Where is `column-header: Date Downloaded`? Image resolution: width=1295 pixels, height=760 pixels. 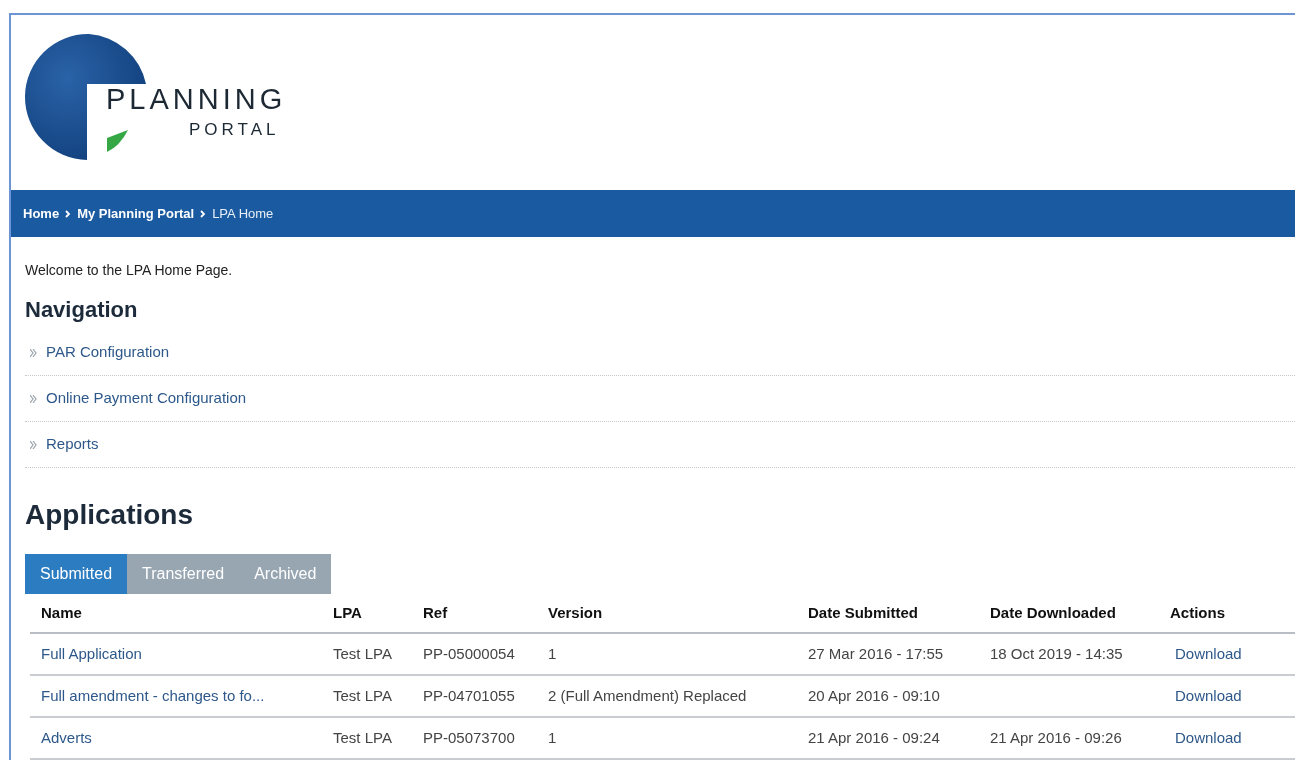 column-header: Date Downloaded is located at coordinates (1053, 612).